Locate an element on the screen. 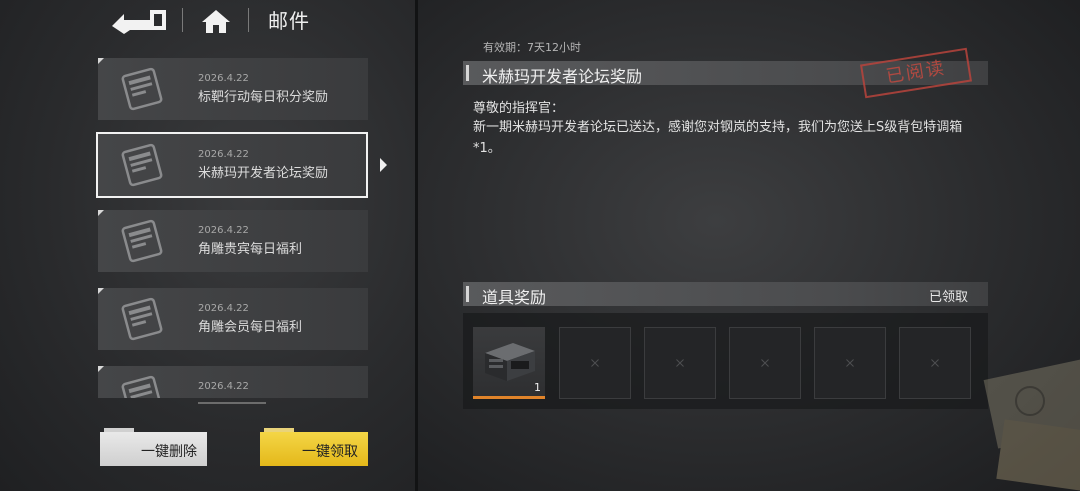 This screenshot has width=1080, height=491. mail-item: 2026.4.22 标靶行动每日积分奖励 is located at coordinates (233, 89).